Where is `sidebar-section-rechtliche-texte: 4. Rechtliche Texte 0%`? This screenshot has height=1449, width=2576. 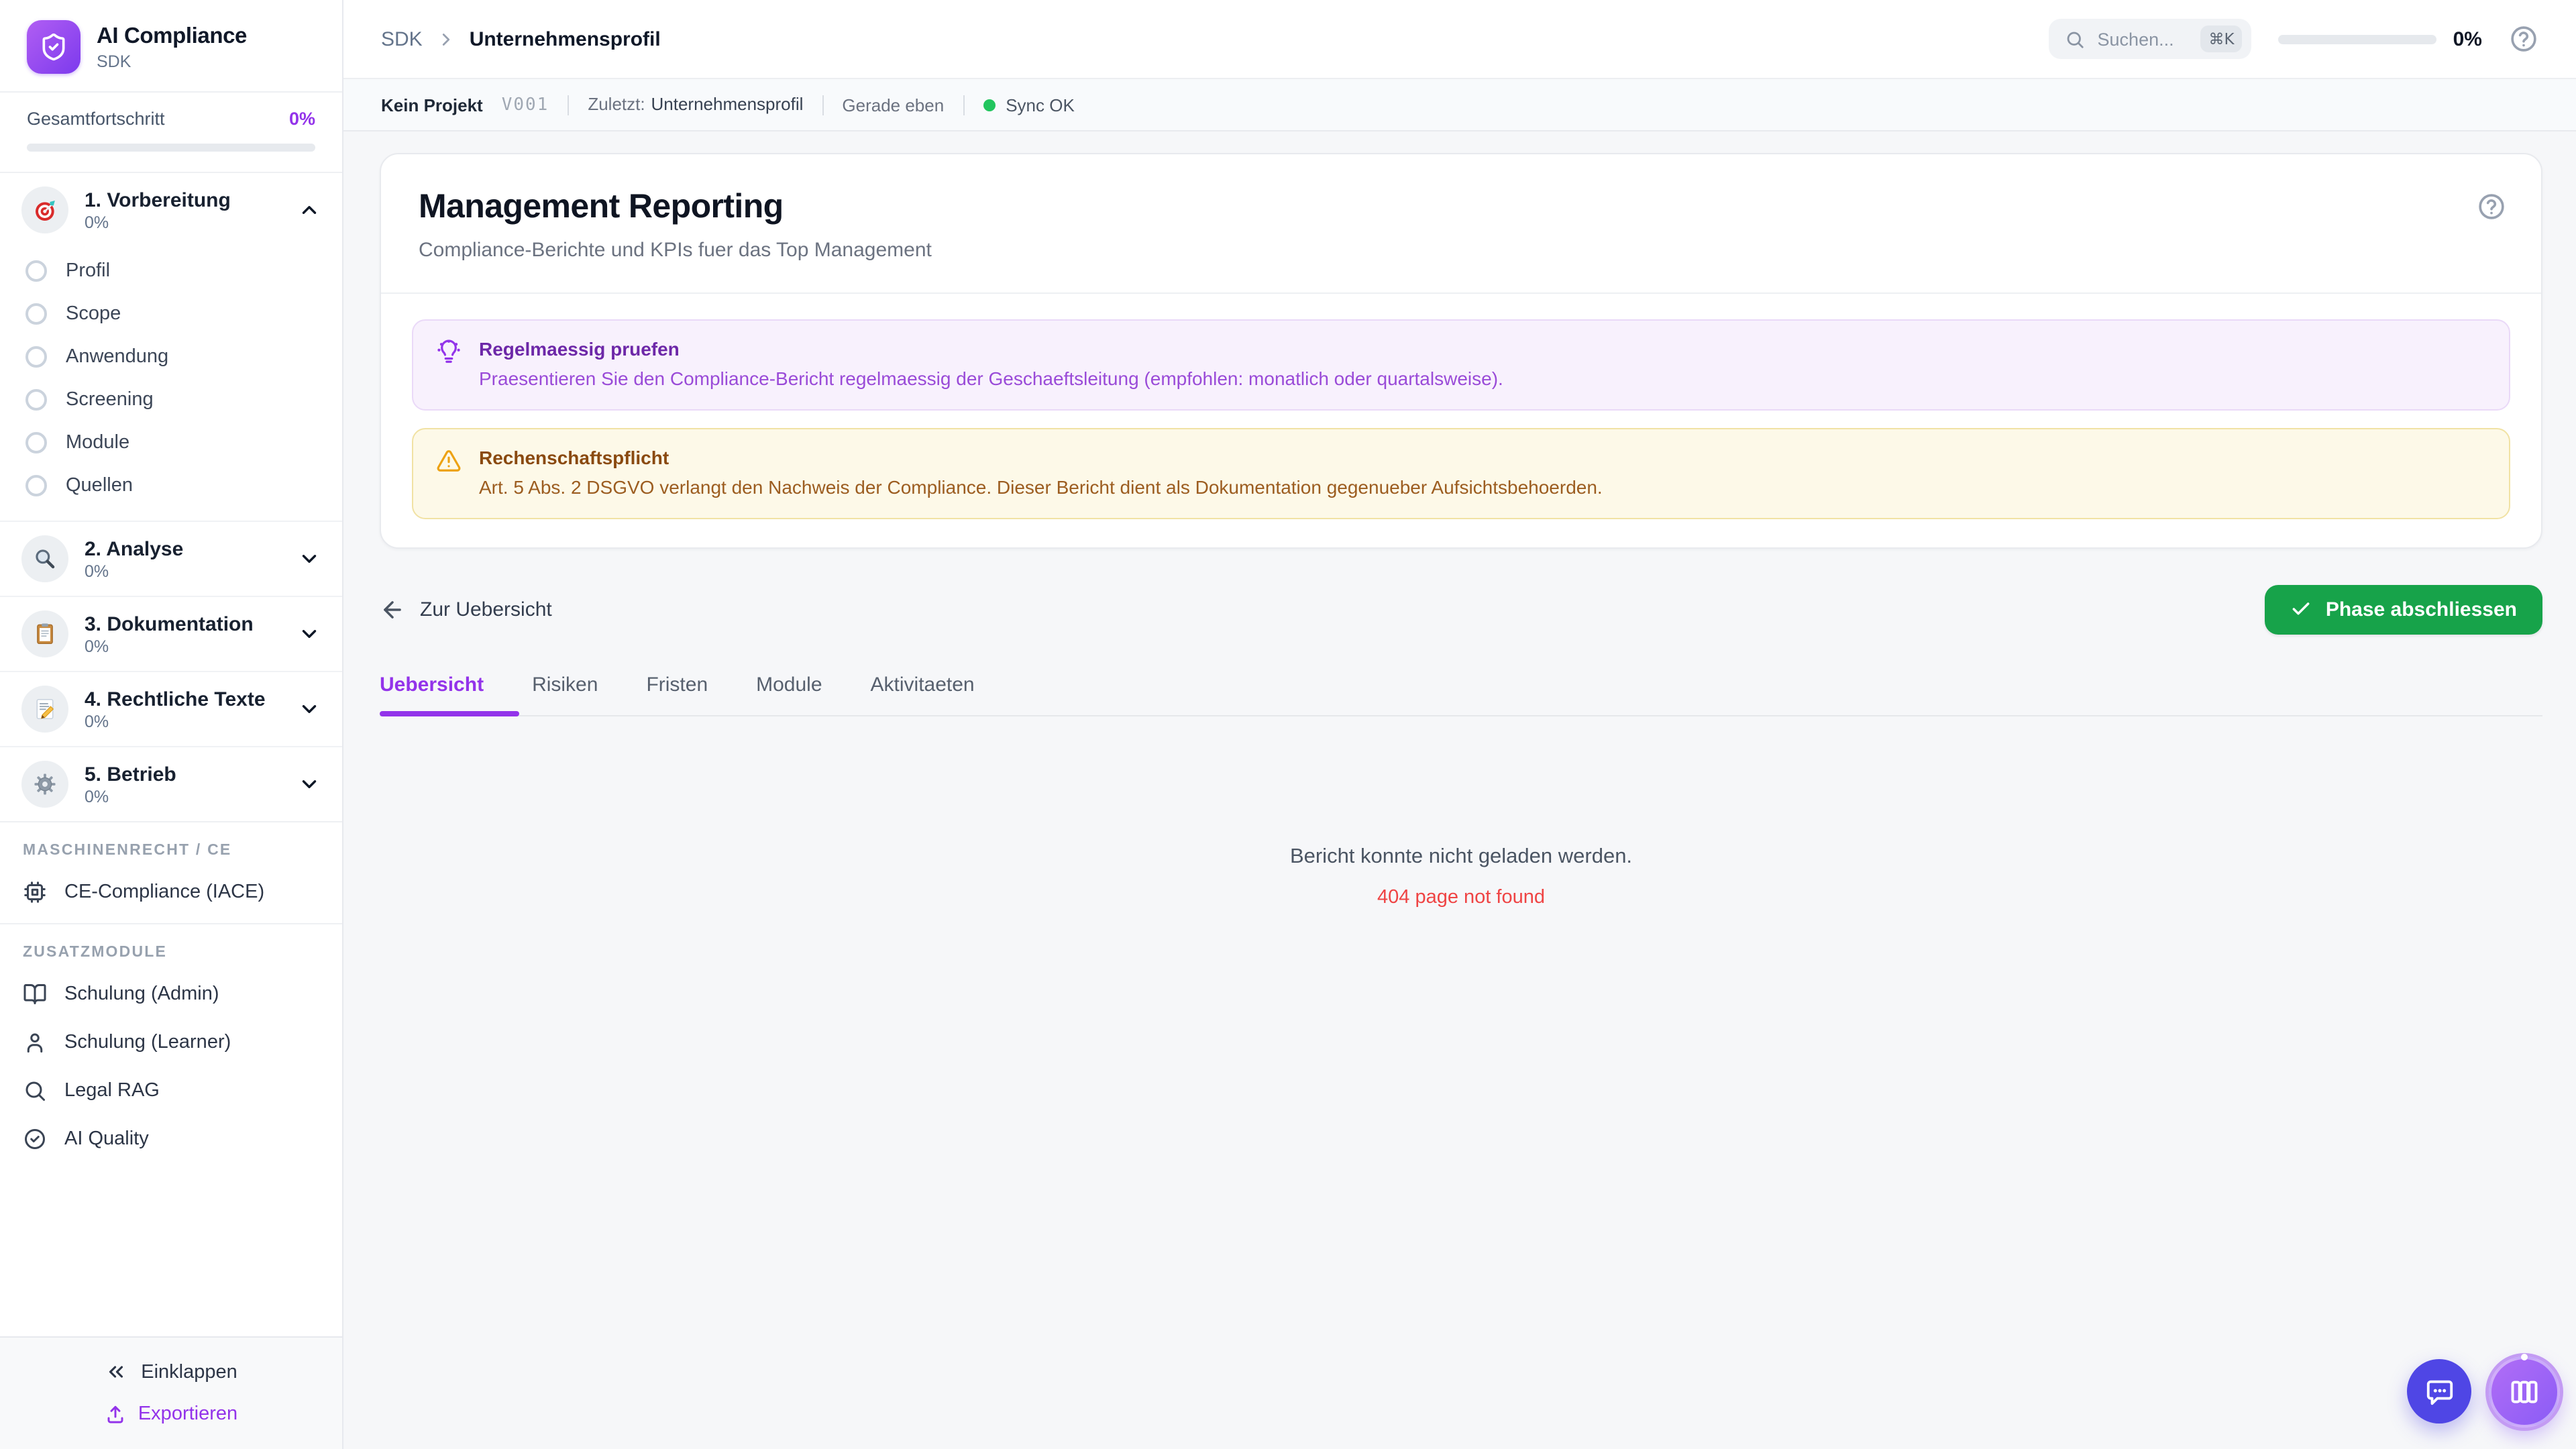 sidebar-section-rechtliche-texte: 4. Rechtliche Texte 0% is located at coordinates (171, 708).